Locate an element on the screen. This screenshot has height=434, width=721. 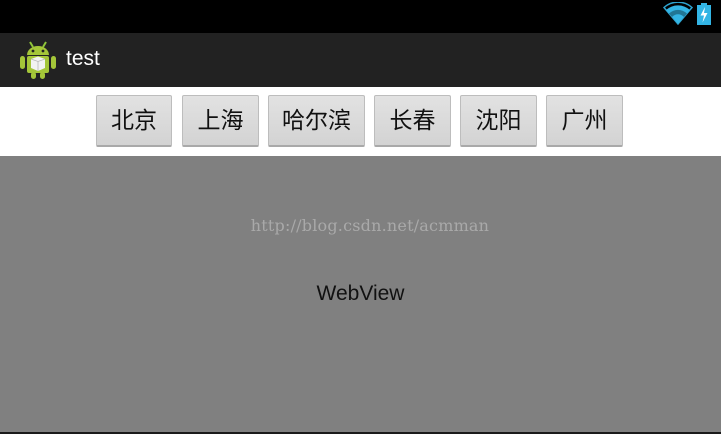
app-title: test is located at coordinates (83, 58).